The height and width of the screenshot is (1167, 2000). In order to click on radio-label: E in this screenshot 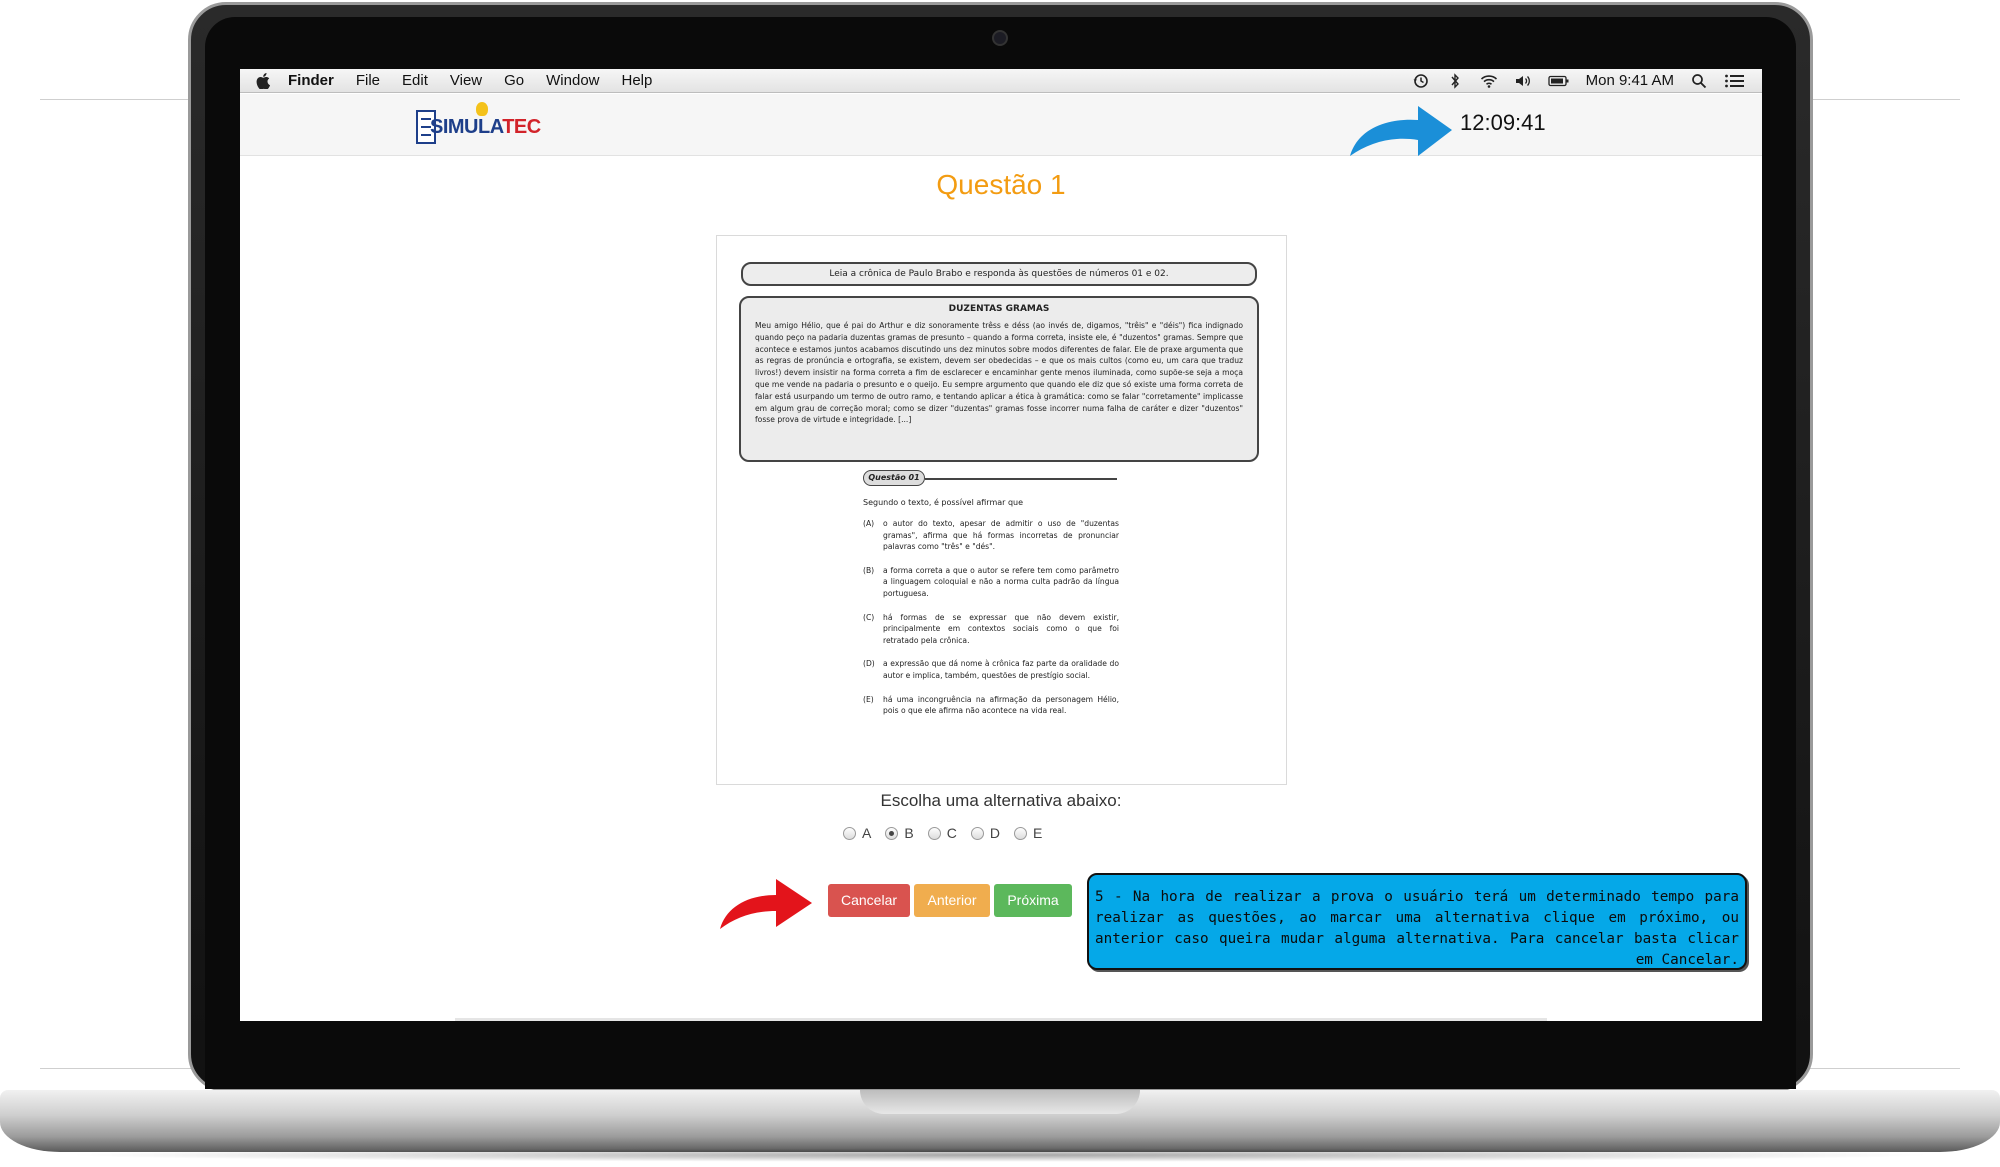, I will do `click(1037, 833)`.